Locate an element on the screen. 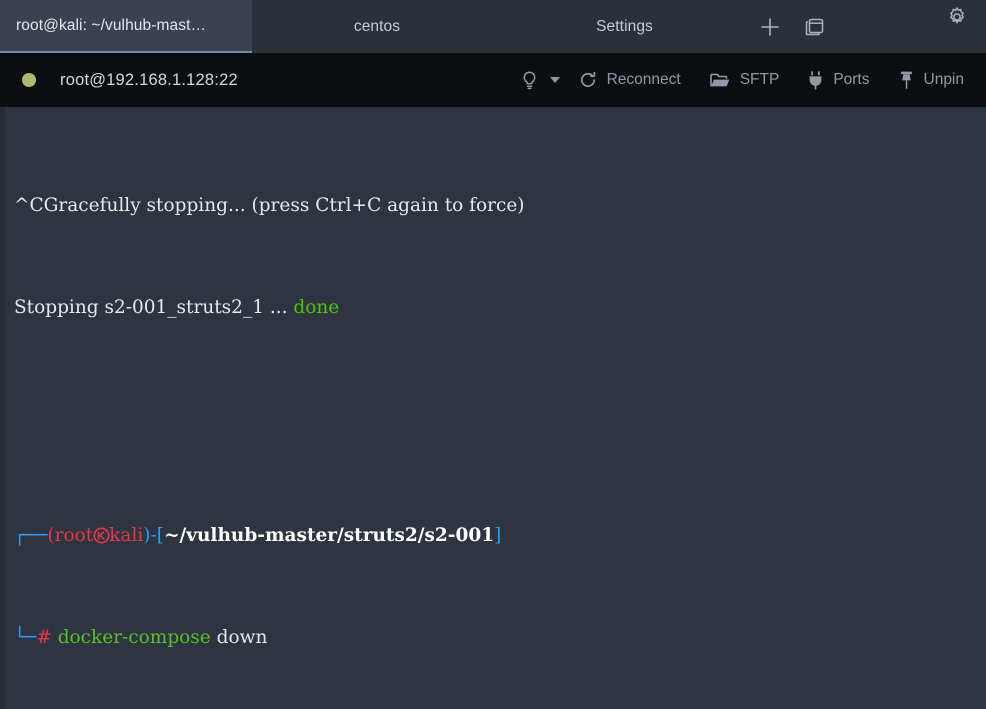 The width and height of the screenshot is (986, 709). plug-icon is located at coordinates (815, 80).